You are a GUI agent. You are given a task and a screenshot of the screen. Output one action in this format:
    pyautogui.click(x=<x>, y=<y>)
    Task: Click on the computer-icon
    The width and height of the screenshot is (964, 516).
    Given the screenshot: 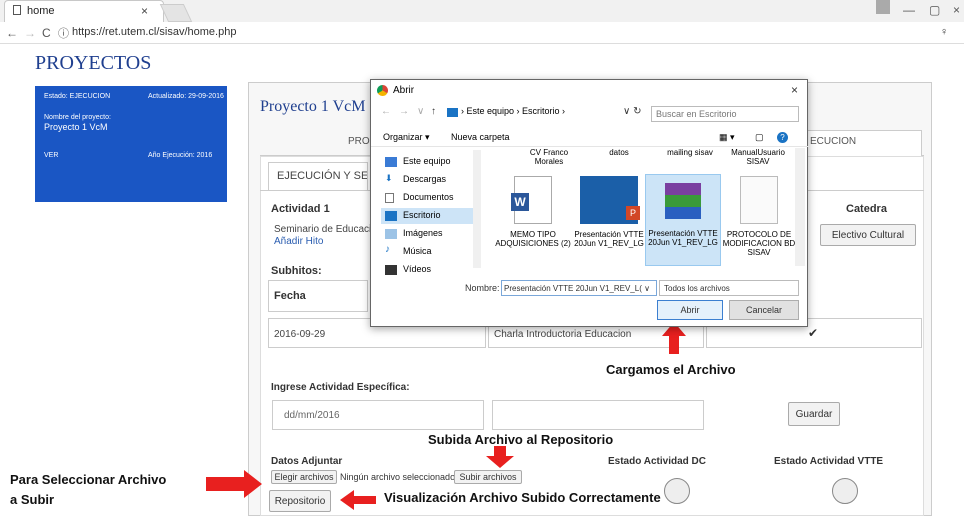 What is the action you would take?
    pyautogui.click(x=391, y=162)
    